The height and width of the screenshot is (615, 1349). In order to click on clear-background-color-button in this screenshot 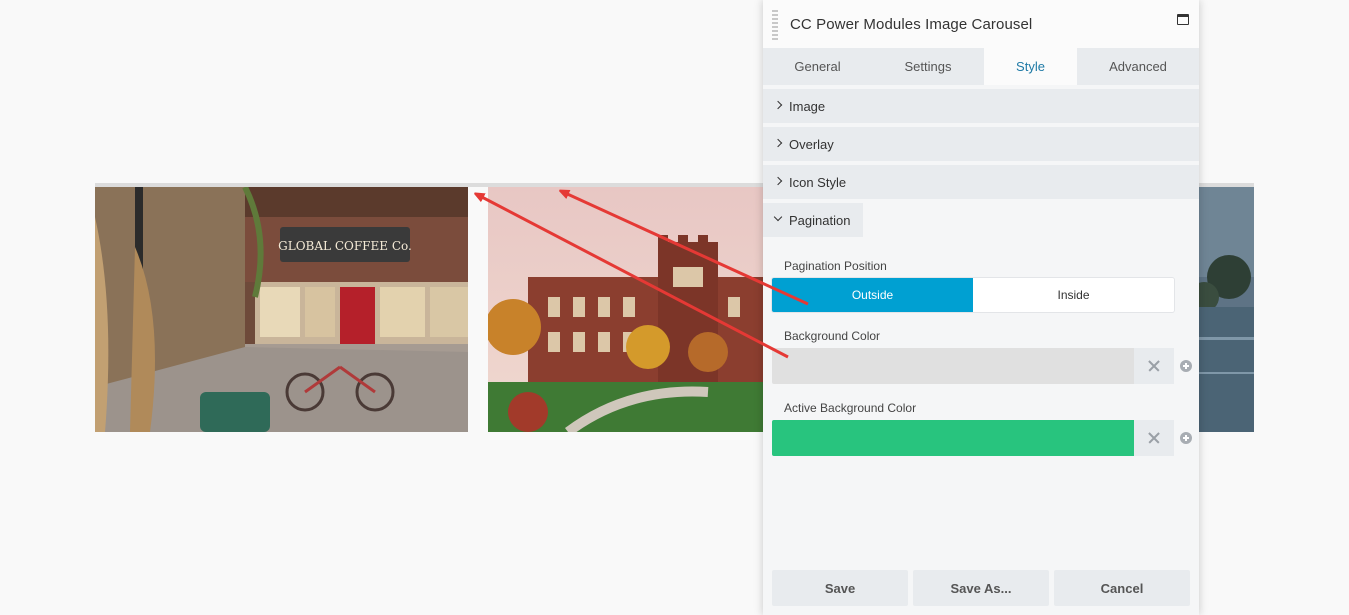, I will do `click(1154, 366)`.